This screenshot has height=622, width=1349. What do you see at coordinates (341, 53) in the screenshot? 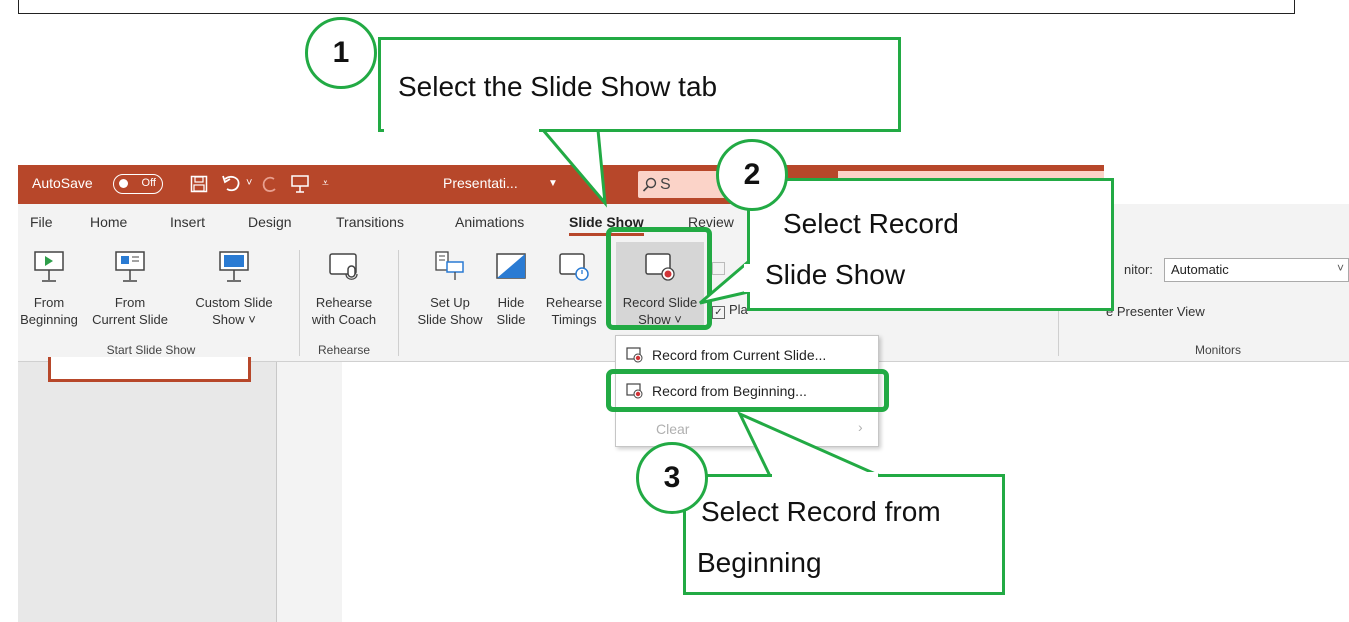
I see `callout-1-number: 1` at bounding box center [341, 53].